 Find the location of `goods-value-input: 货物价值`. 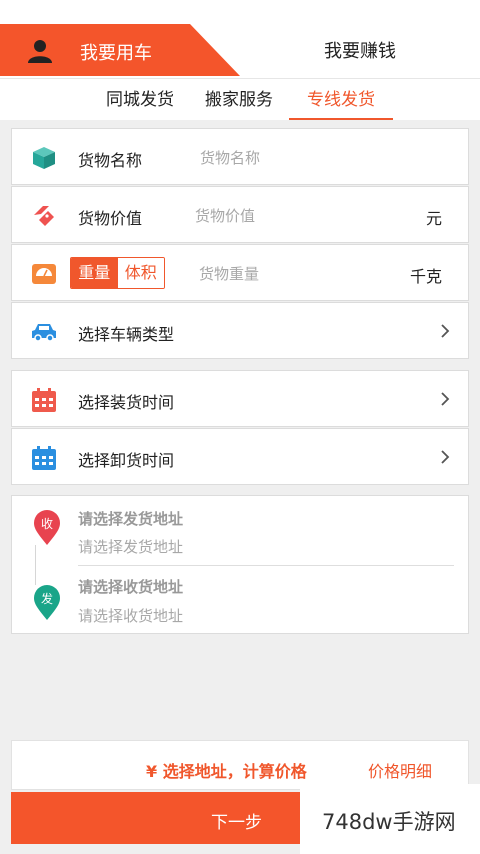

goods-value-input: 货物价值 is located at coordinates (225, 215).